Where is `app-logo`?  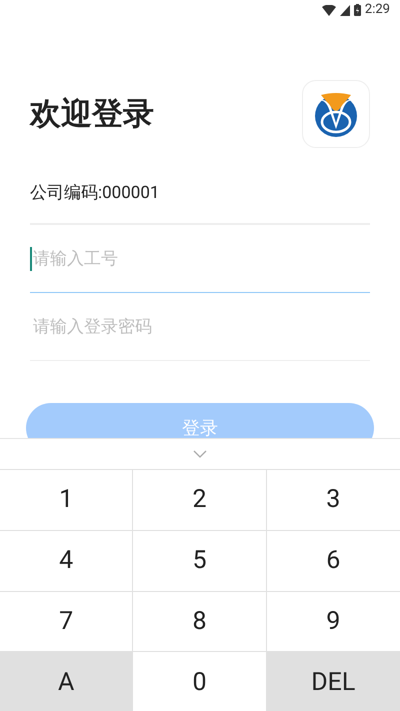
app-logo is located at coordinates (336, 114).